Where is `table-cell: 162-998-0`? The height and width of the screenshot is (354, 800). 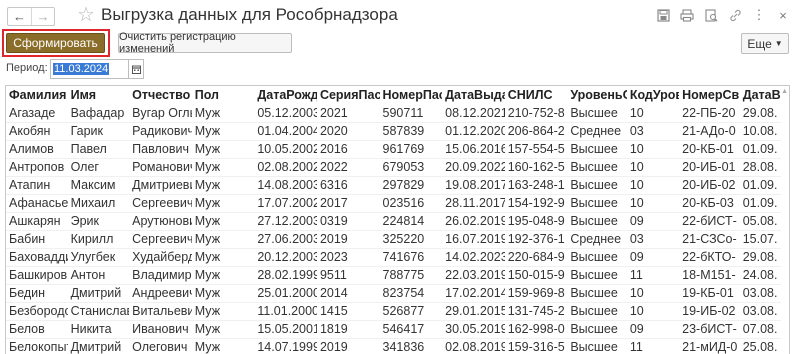
table-cell: 162-998-0 is located at coordinates (536, 329).